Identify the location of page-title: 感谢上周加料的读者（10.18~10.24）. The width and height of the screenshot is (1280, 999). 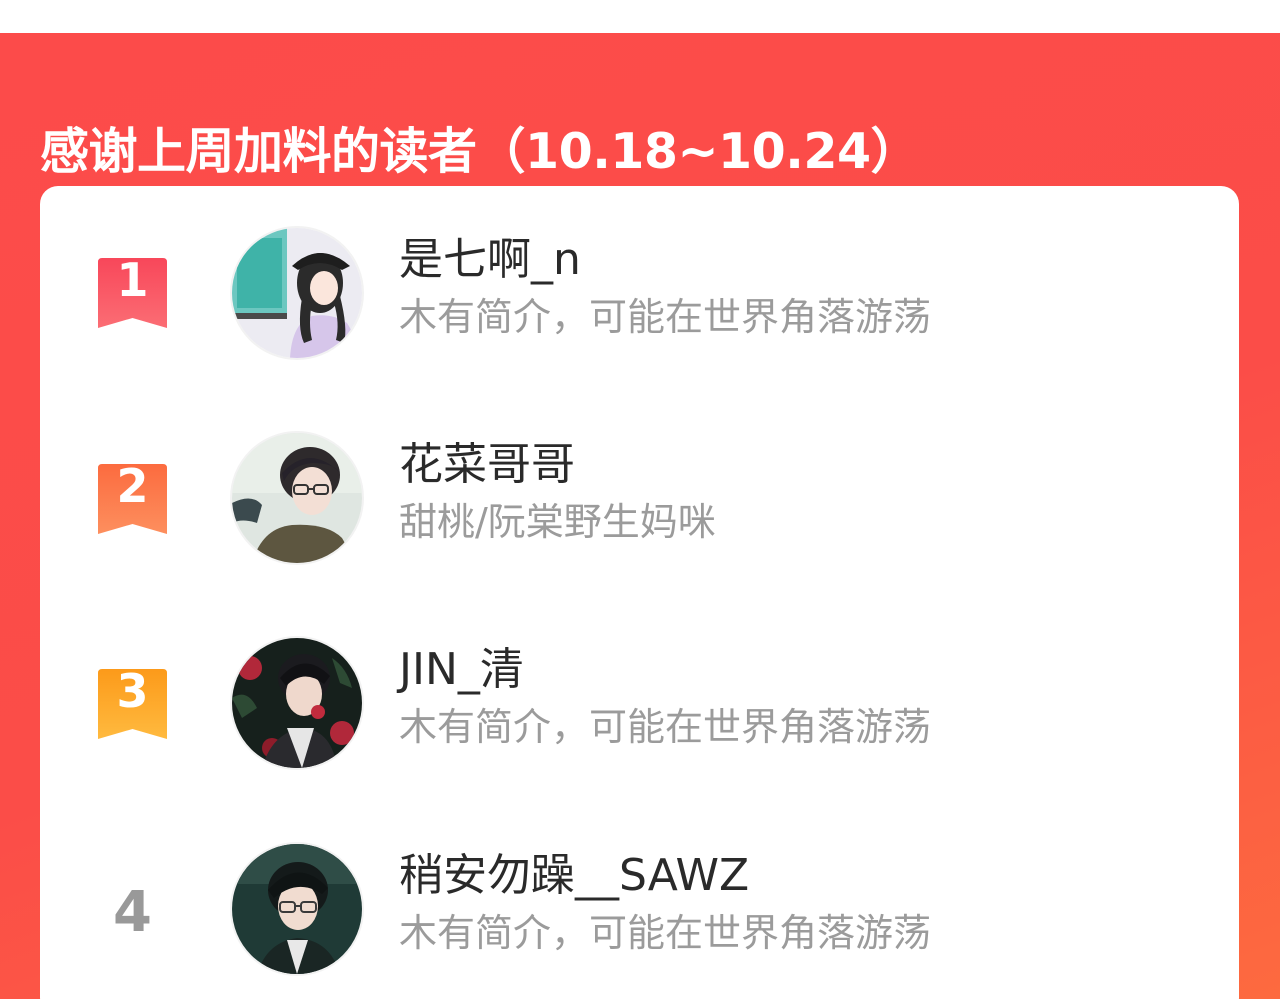
(480, 151).